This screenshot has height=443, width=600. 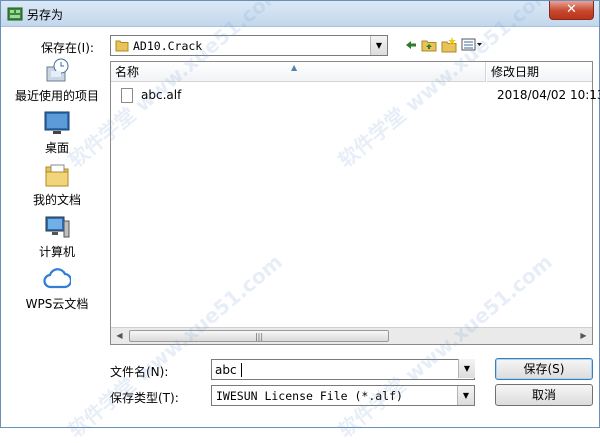 I want to click on file-date-cell: 2018/04/02 10:13, so click(x=548, y=95).